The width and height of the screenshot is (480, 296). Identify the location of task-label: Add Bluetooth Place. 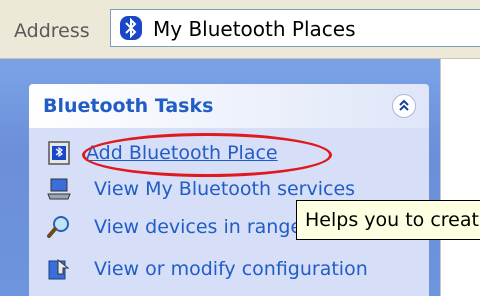
(182, 153).